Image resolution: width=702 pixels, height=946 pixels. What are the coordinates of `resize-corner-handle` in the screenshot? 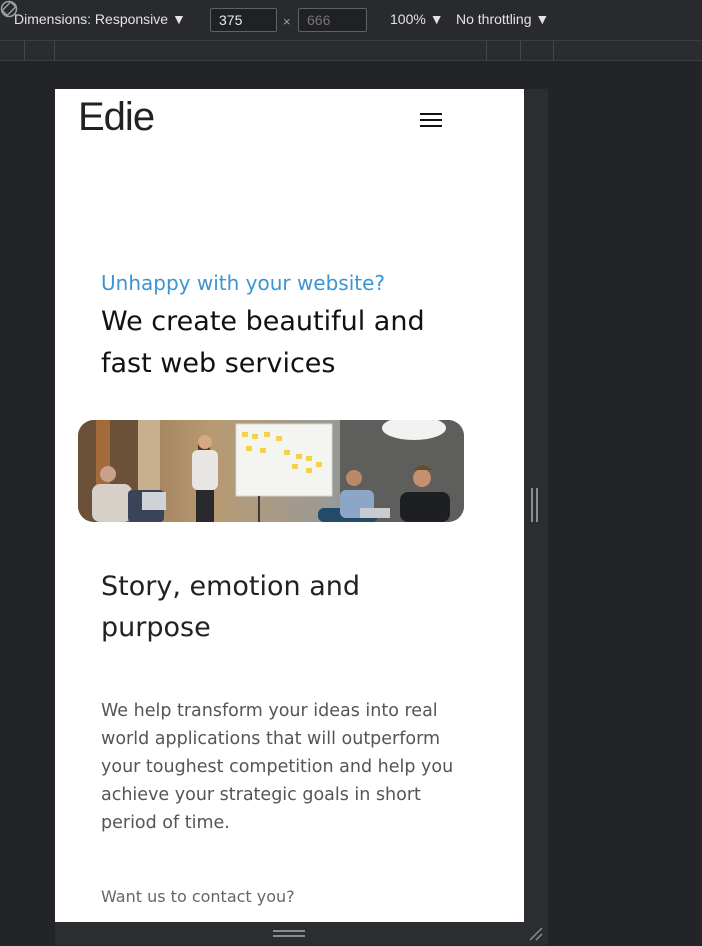 It's located at (536, 934).